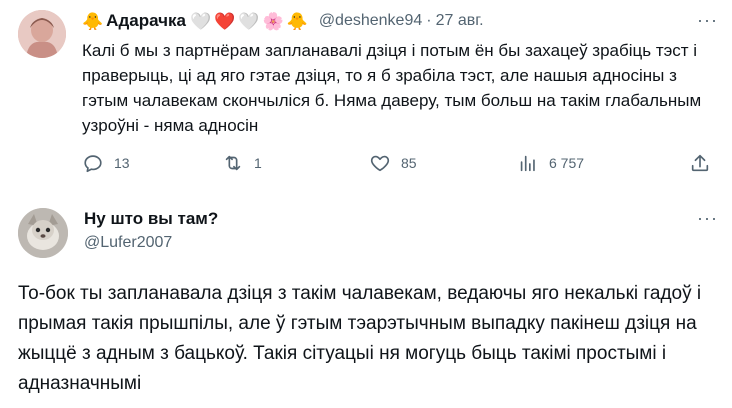  I want to click on views-button: 6 757, so click(550, 163).